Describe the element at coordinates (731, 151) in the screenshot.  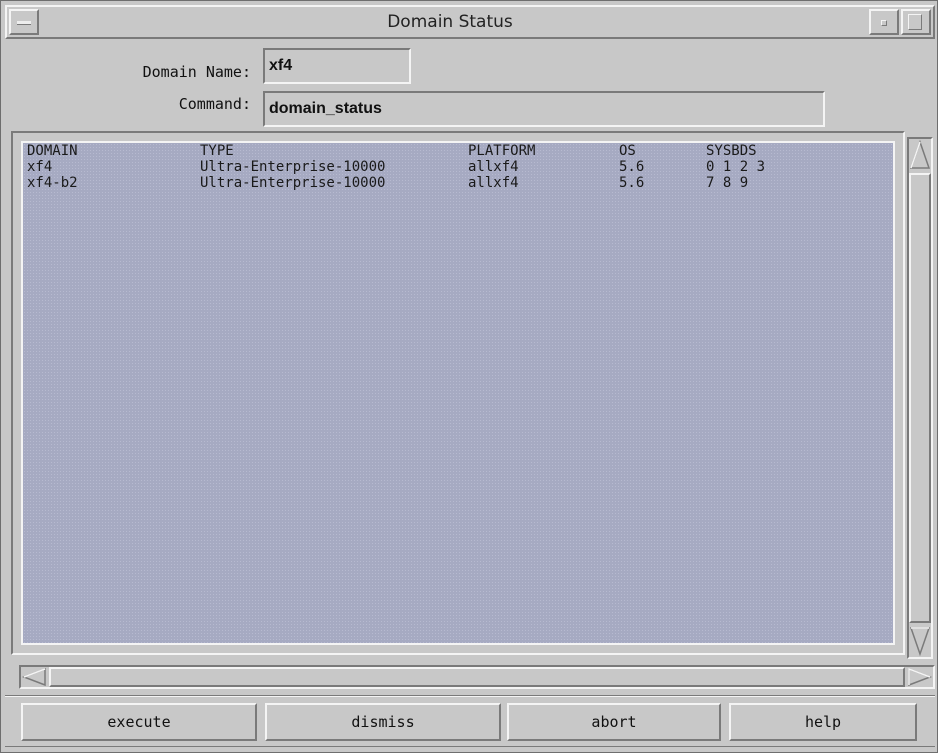
I see `header-sysbds: SYSBDS` at that location.